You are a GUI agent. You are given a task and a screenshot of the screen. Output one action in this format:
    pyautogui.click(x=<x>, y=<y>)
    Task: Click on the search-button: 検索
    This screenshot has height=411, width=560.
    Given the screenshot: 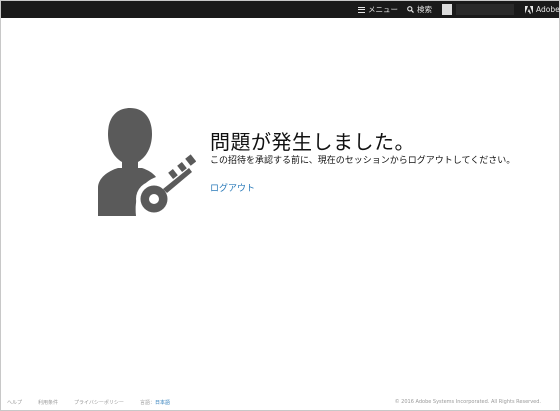 What is the action you would take?
    pyautogui.click(x=419, y=9)
    